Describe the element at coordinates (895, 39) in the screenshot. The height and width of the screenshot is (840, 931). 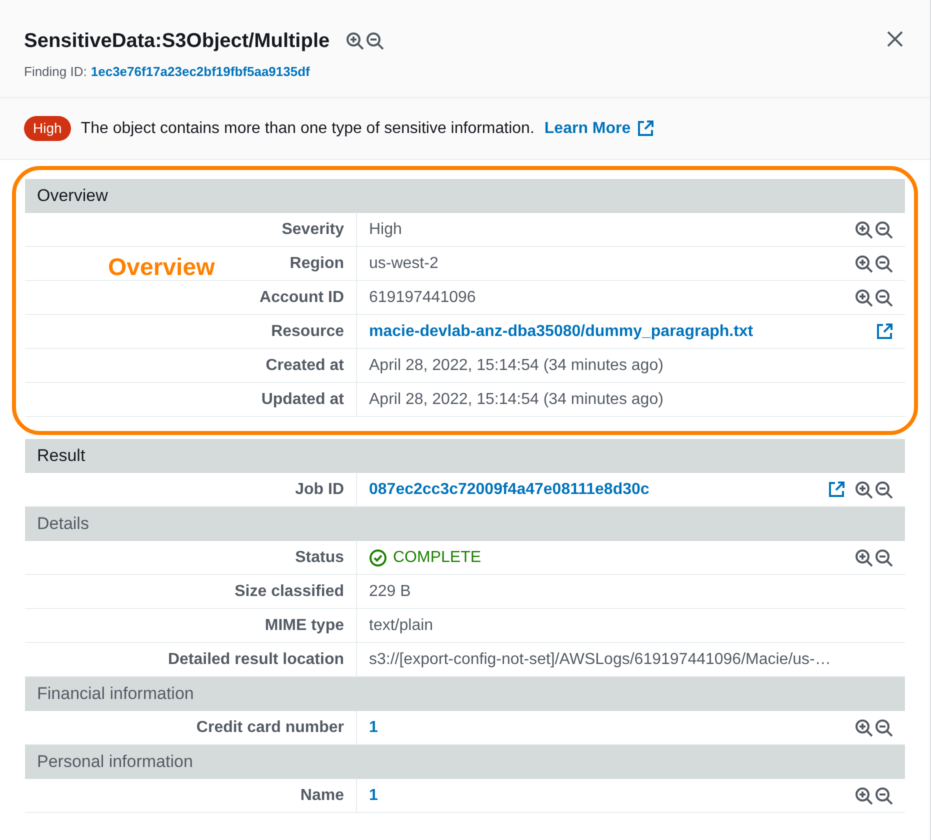
I see `close-icon` at that location.